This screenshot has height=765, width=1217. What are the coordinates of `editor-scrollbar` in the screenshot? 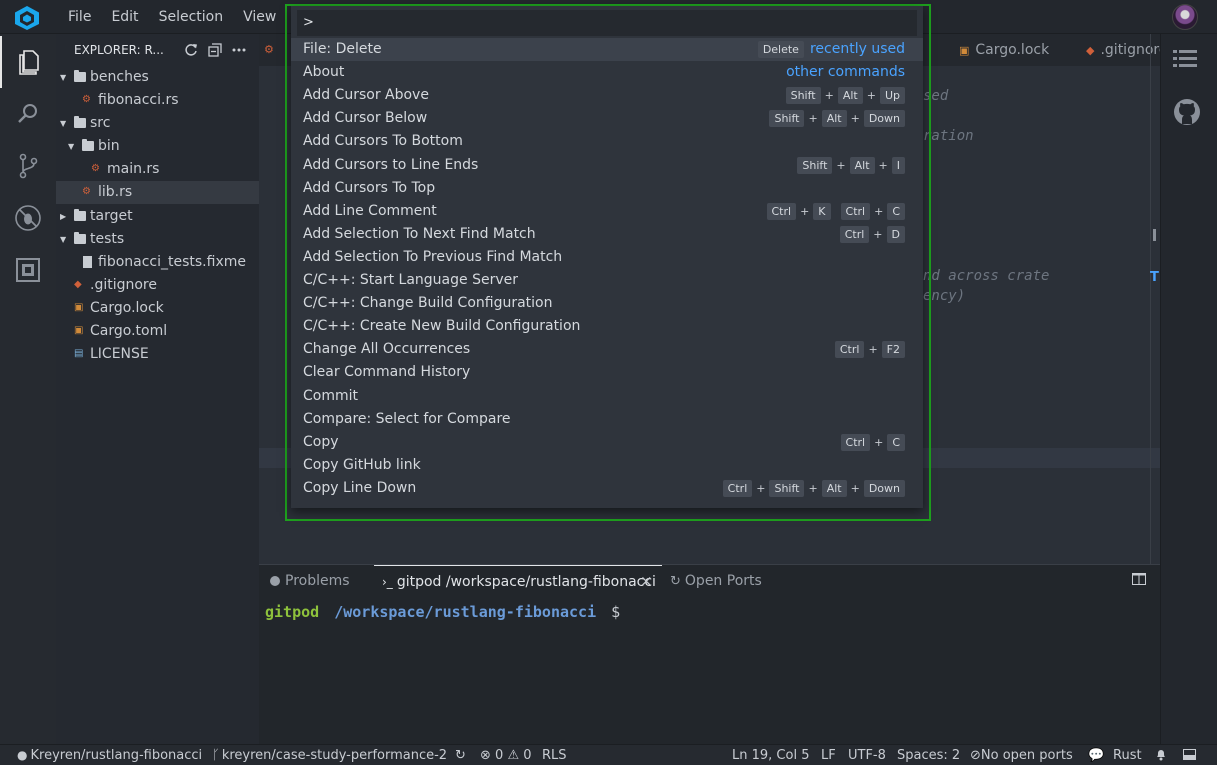 It's located at (1150, 299).